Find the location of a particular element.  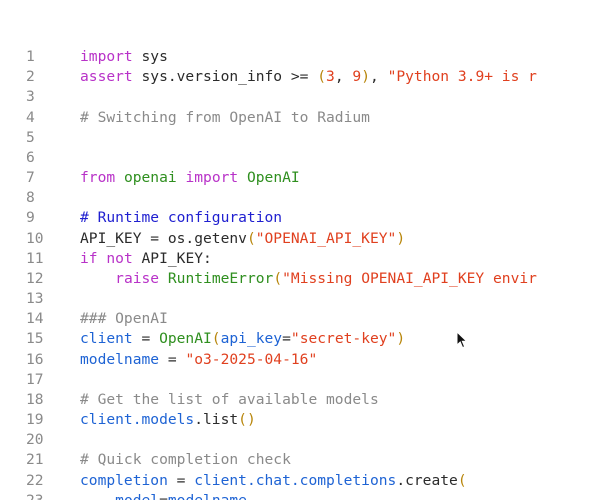

code-line: 10 API_KEY = os.getenv("OPENAI_API_KEY") is located at coordinates (300, 239).